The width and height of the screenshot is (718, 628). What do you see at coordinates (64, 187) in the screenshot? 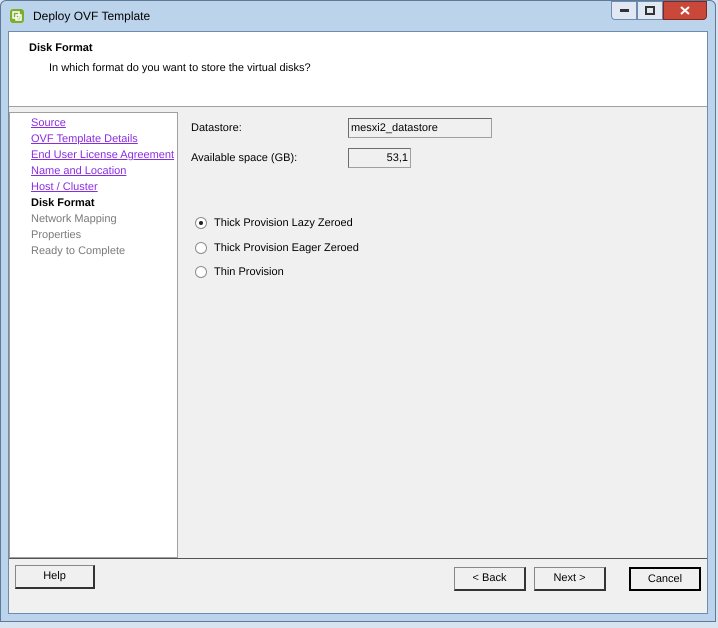
I see `step-link: Host / Cluster` at bounding box center [64, 187].